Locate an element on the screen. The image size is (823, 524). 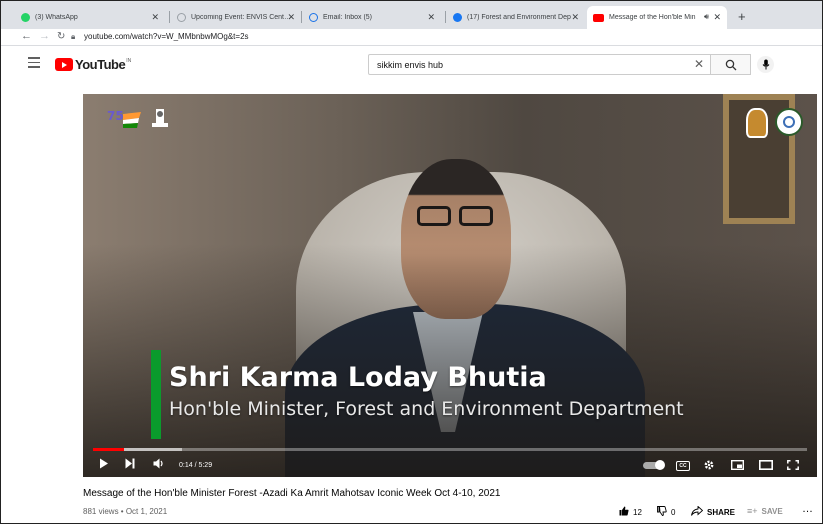
youtube-play-logo-icon is located at coordinates (64, 64).